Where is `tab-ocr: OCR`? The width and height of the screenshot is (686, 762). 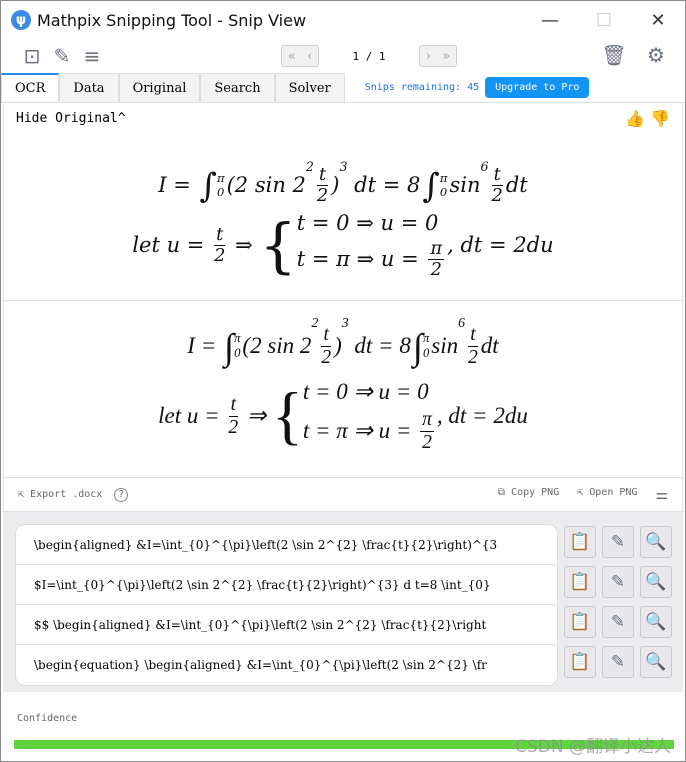
tab-ocr: OCR is located at coordinates (30, 87).